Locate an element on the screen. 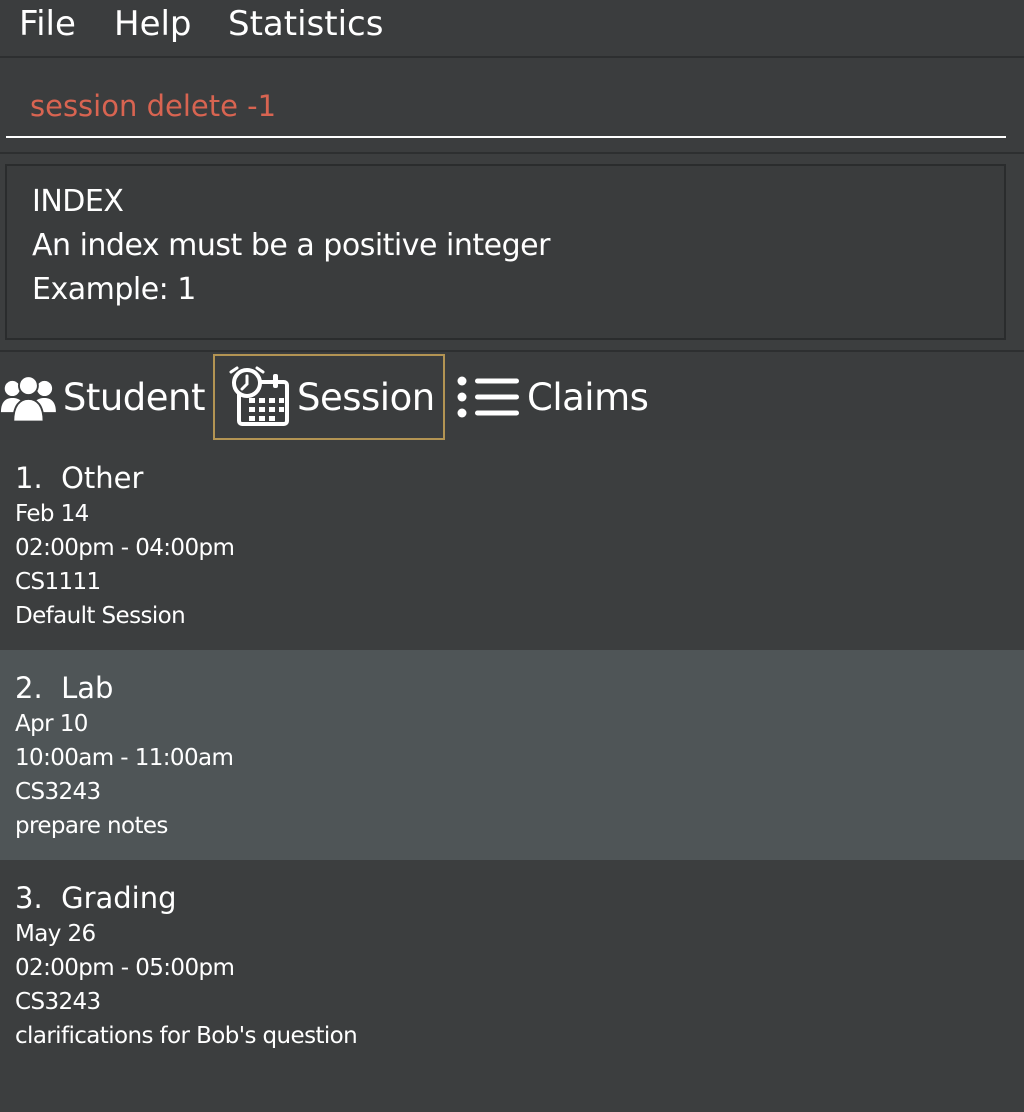  command-input is located at coordinates (506, 107).